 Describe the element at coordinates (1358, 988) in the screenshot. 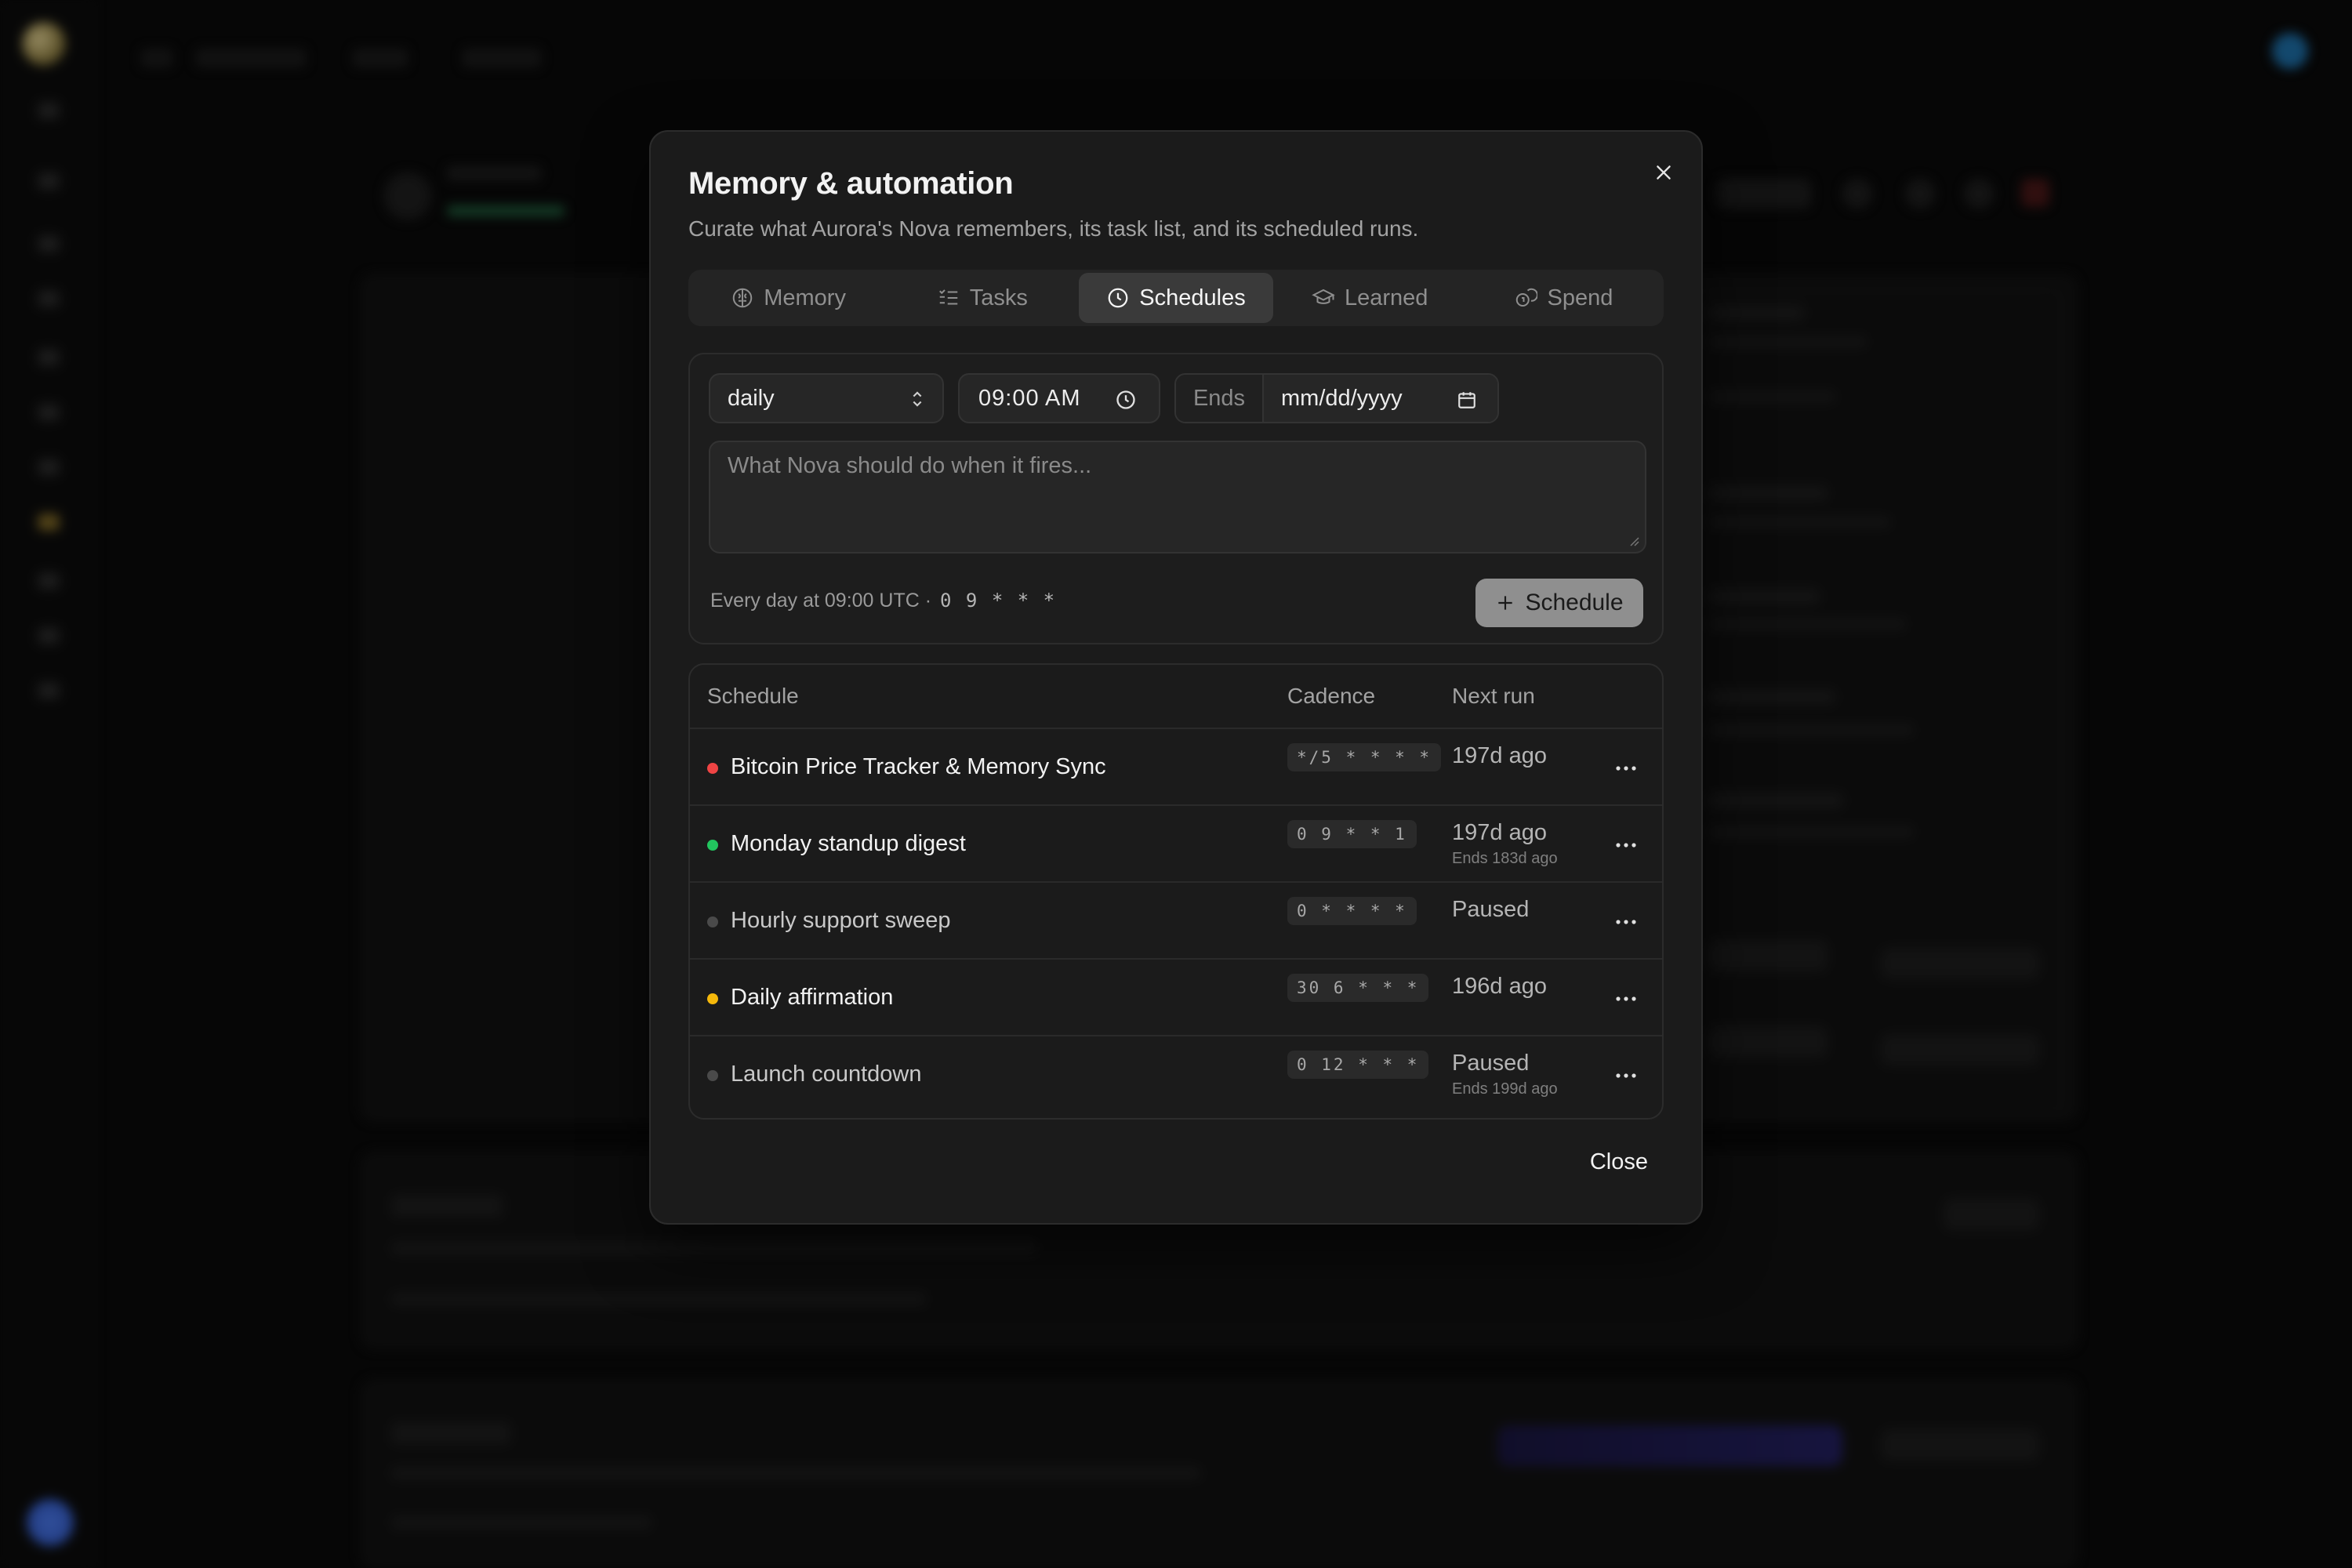

I see `cadence-badge: 30 6 * * *` at that location.